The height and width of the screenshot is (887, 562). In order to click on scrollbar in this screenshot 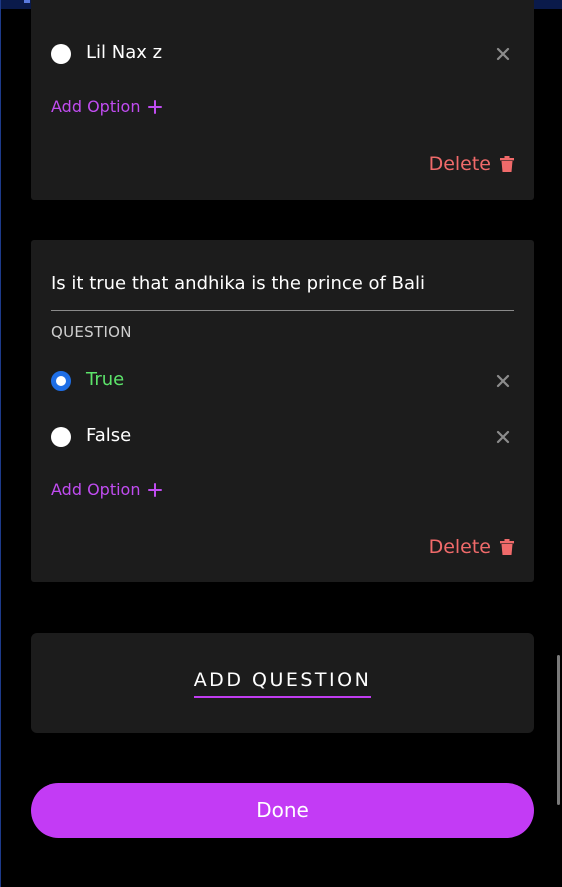, I will do `click(558, 730)`.